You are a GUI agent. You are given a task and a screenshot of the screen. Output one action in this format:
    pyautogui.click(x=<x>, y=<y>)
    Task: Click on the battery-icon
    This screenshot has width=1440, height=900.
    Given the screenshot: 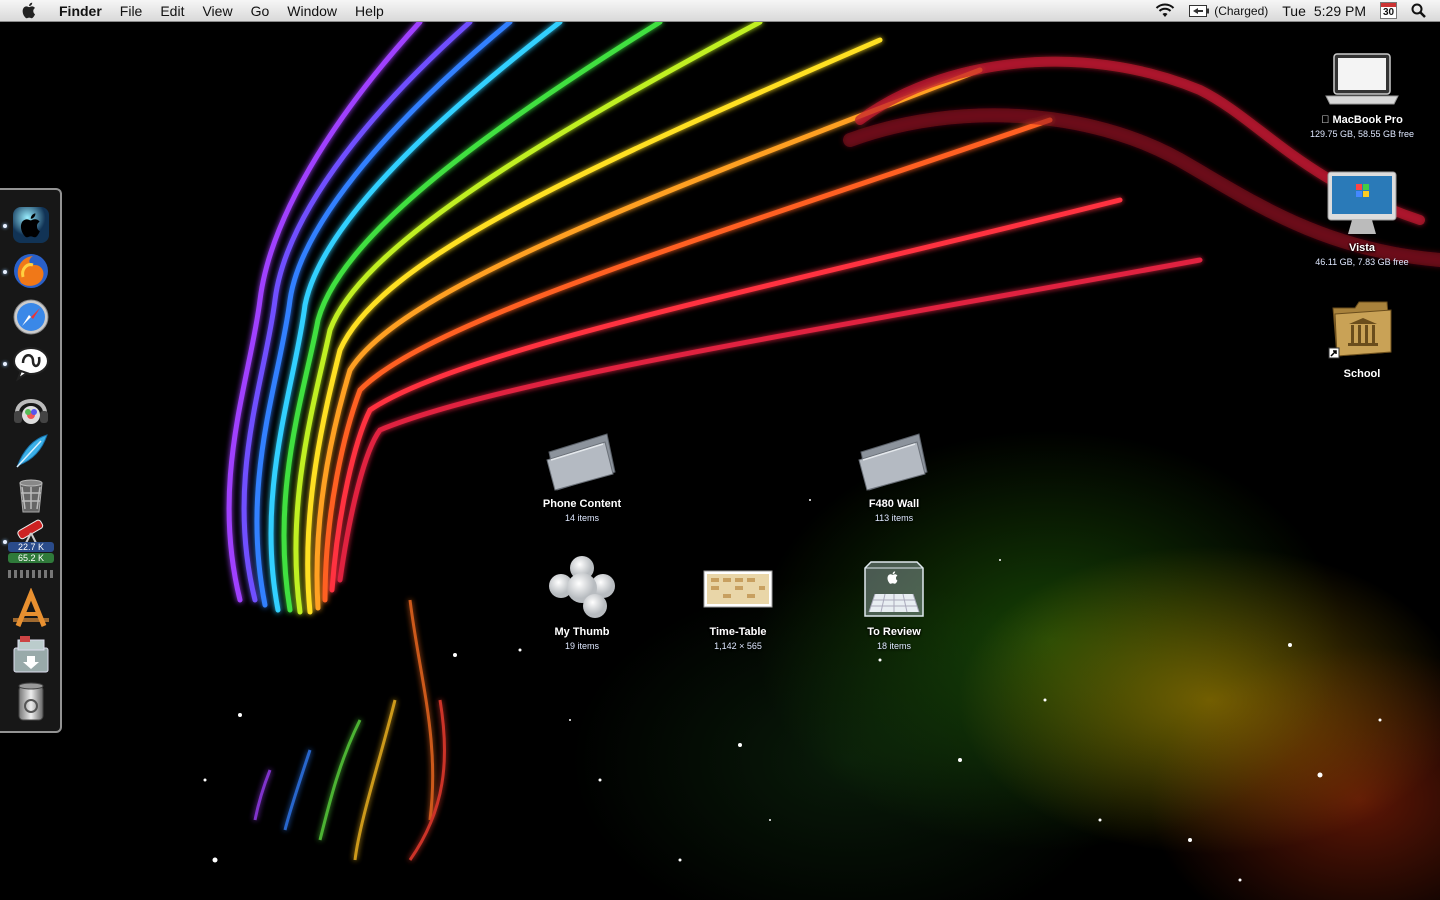 What is the action you would take?
    pyautogui.click(x=1199, y=10)
    